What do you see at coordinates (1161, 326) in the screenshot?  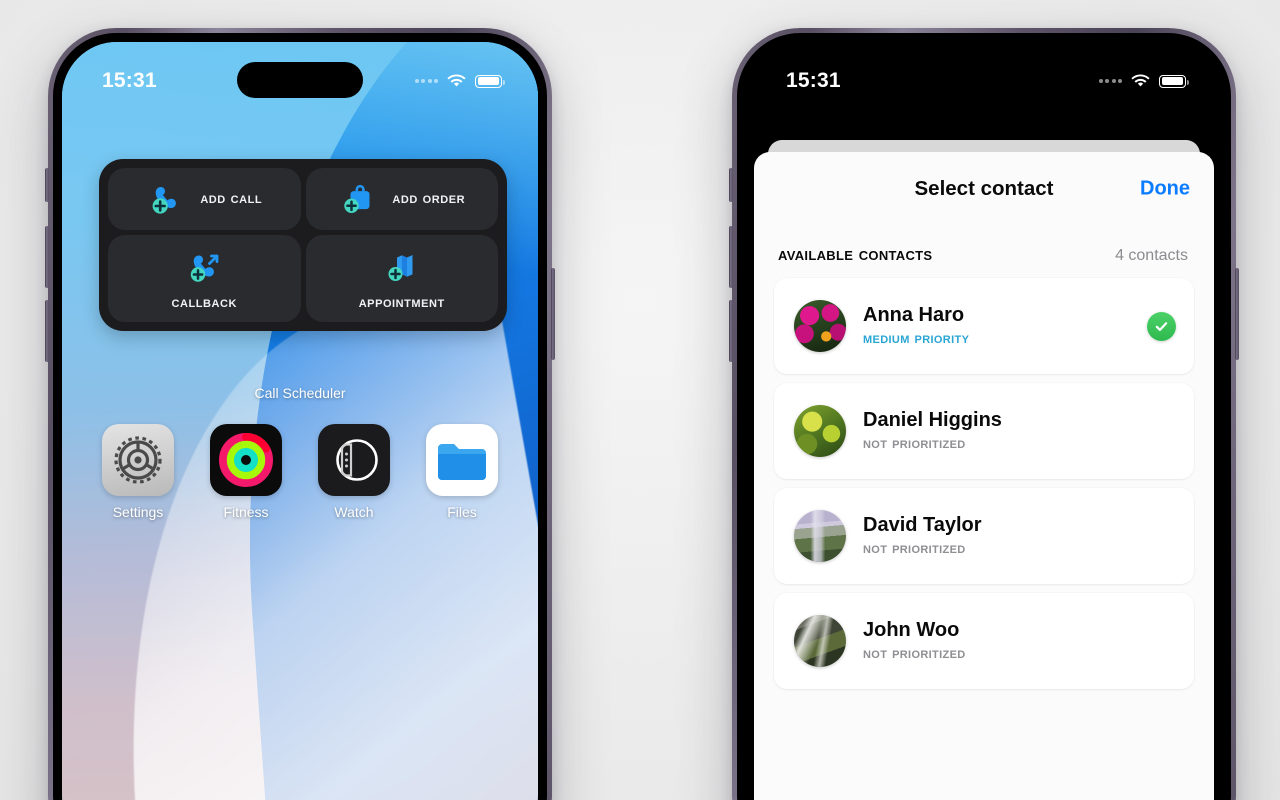 I see `selected-check-icon` at bounding box center [1161, 326].